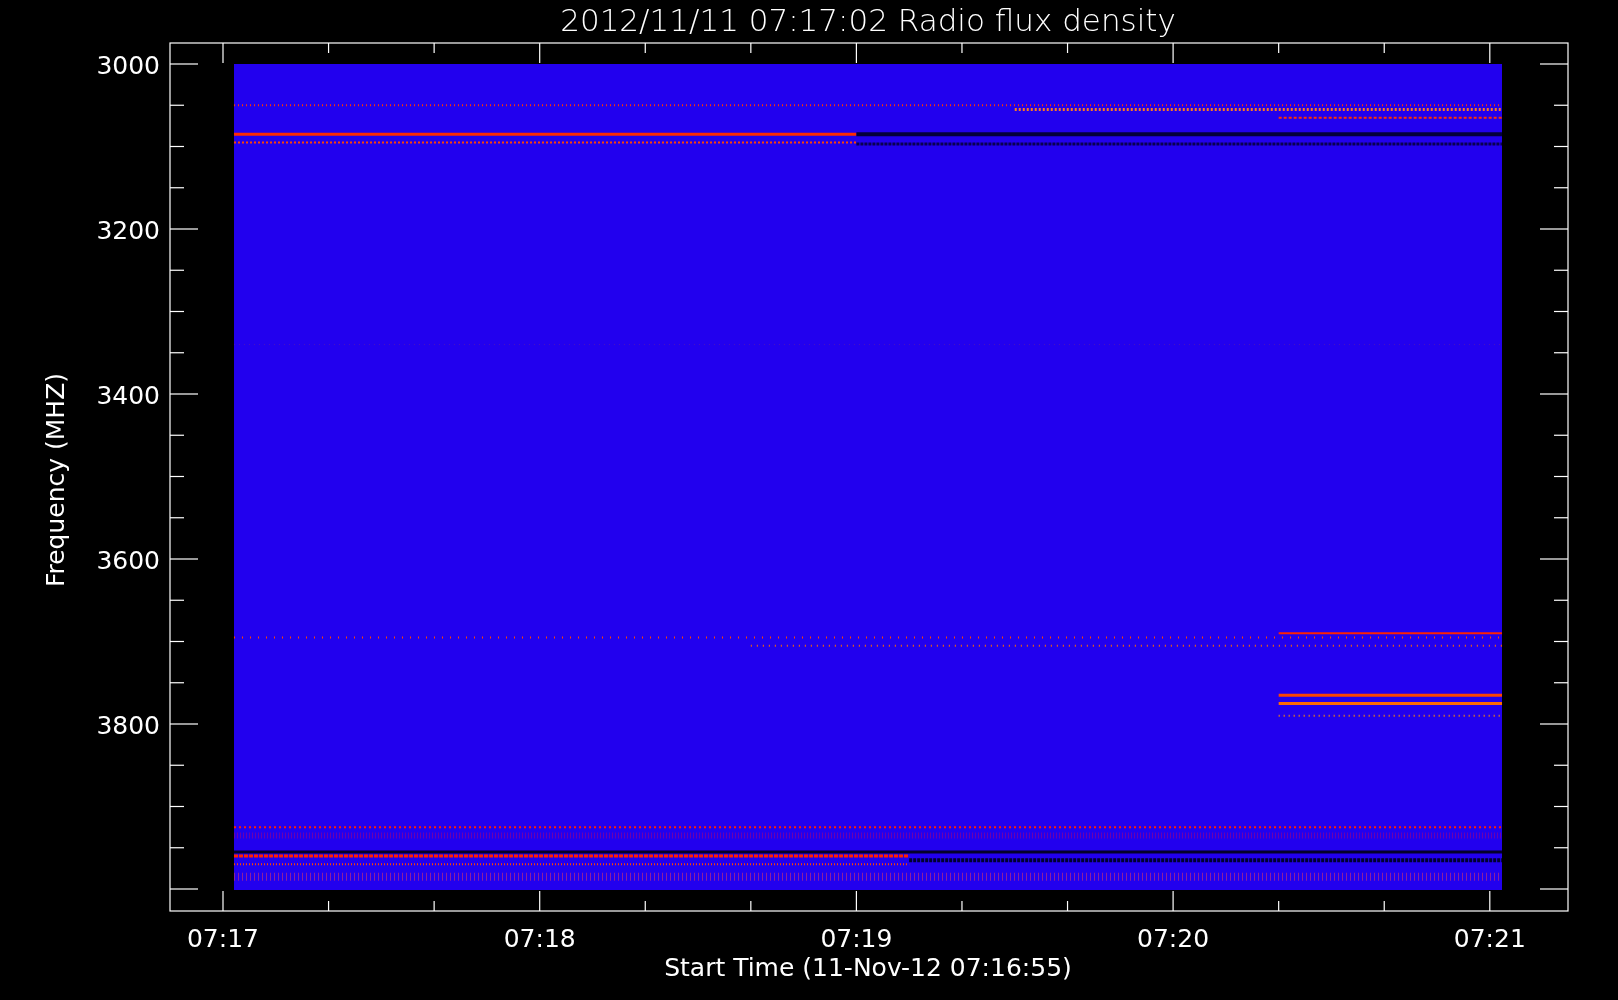  Describe the element at coordinates (856, 938) in the screenshot. I see `x-tick-label: 07:19` at that location.